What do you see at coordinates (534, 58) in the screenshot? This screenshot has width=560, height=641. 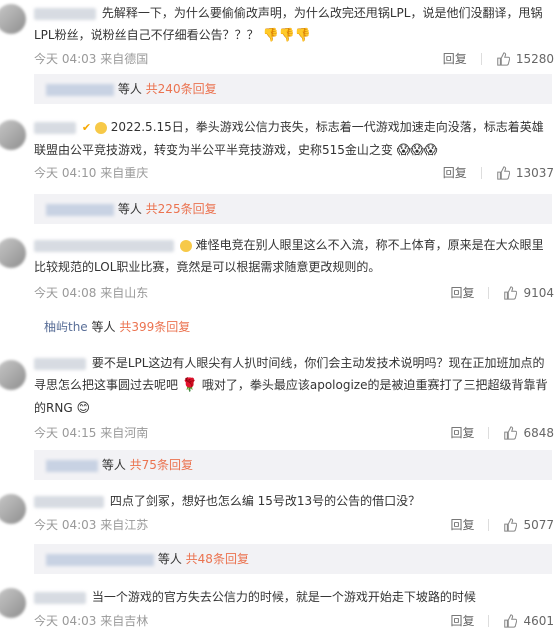 I see `like-count: 15280` at bounding box center [534, 58].